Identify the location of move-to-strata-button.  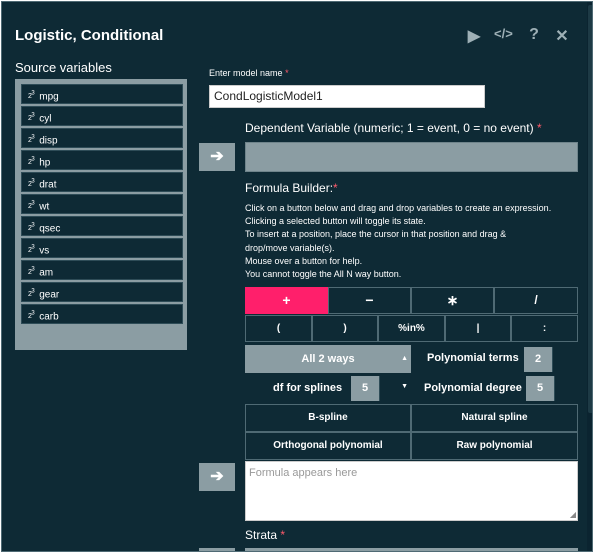
(217, 549).